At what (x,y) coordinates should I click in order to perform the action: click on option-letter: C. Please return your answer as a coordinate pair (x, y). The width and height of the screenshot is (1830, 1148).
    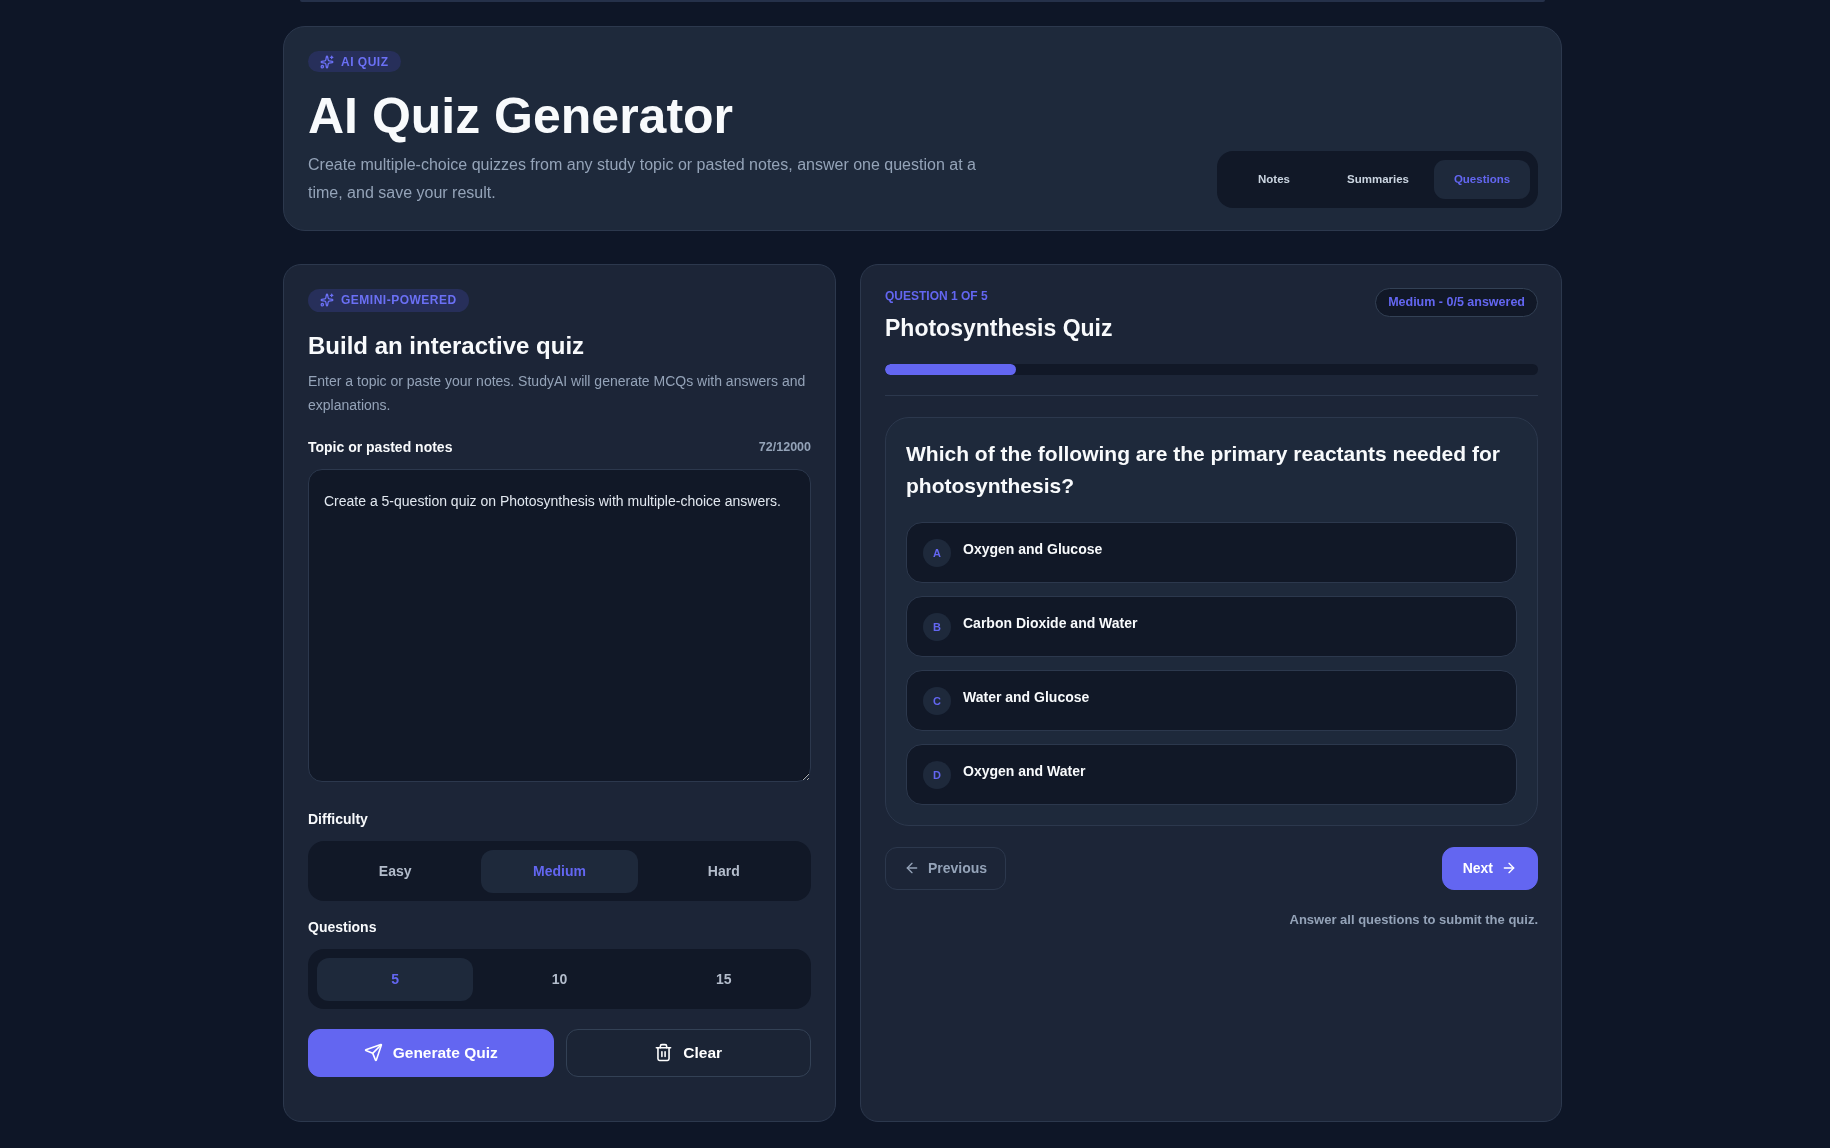
    Looking at the image, I should click on (937, 700).